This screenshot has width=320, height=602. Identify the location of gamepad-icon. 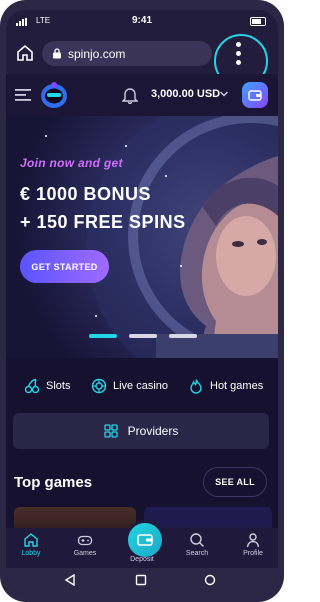
(85, 540).